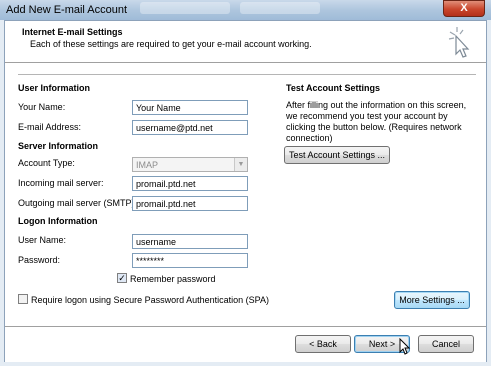  Describe the element at coordinates (67, 10) in the screenshot. I see `window-title: Add New E-mail Account` at that location.